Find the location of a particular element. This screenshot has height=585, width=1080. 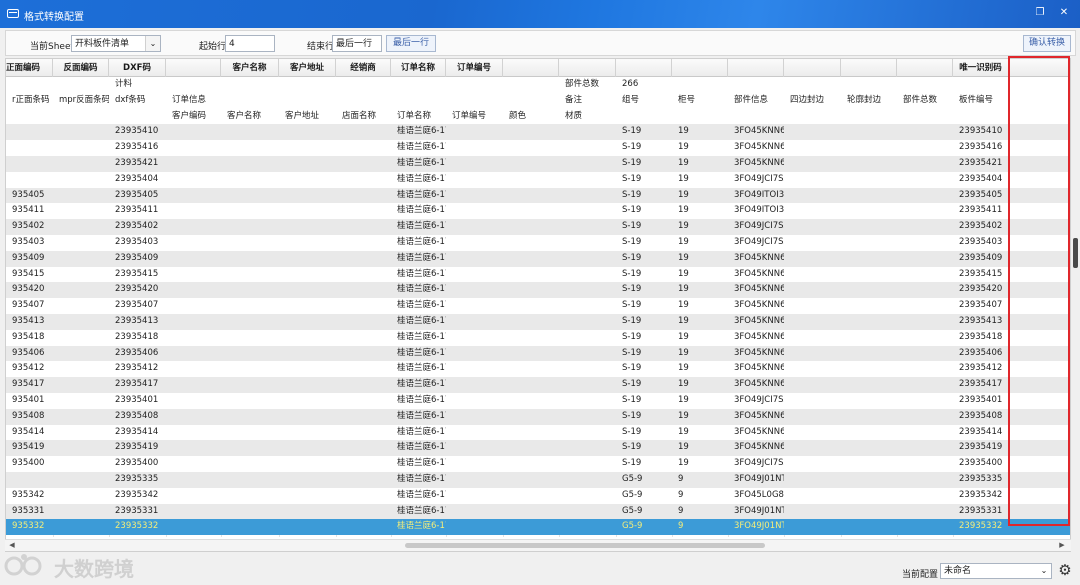

table-cell: 23935409 is located at coordinates (137, 257).